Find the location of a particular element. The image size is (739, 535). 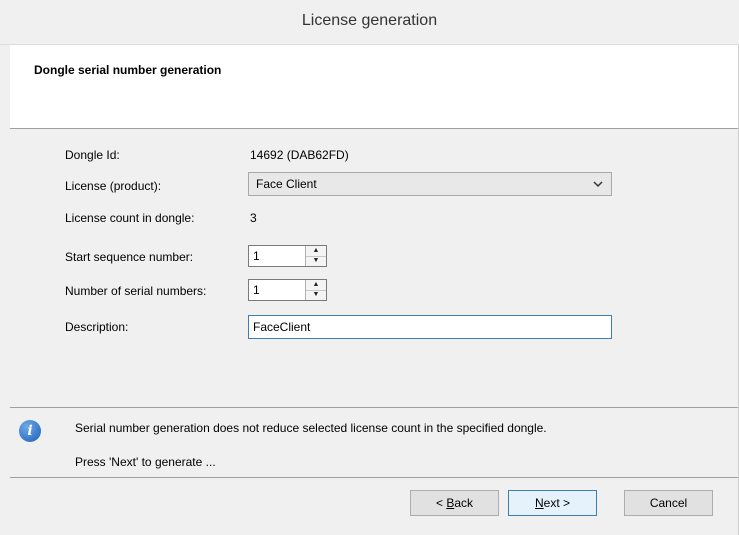

cancel-button: Cancel is located at coordinates (668, 503).